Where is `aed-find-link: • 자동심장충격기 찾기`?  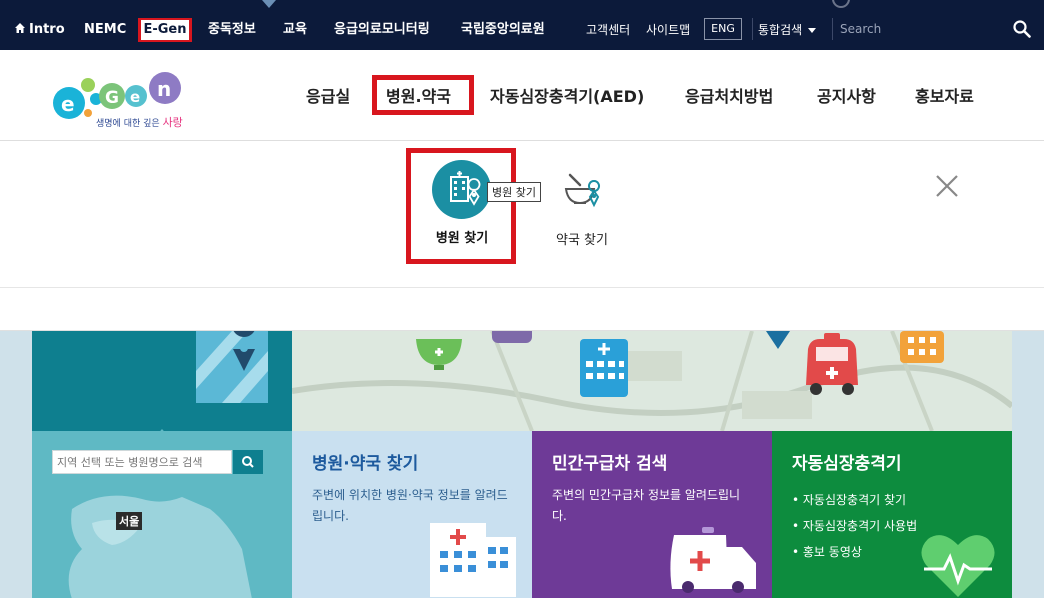 aed-find-link: • 자동심장충격기 찾기 is located at coordinates (854, 500).